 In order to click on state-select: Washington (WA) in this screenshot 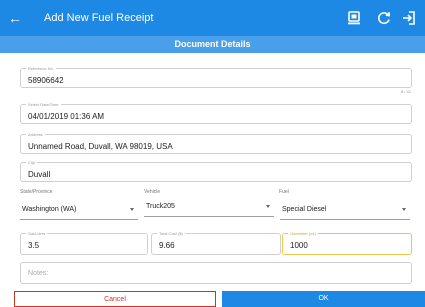, I will do `click(79, 210)`.